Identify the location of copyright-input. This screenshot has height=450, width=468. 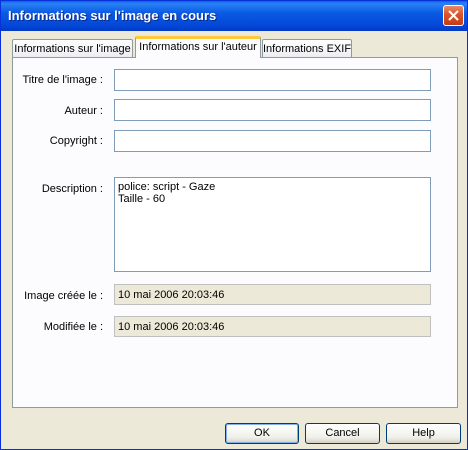
(272, 141).